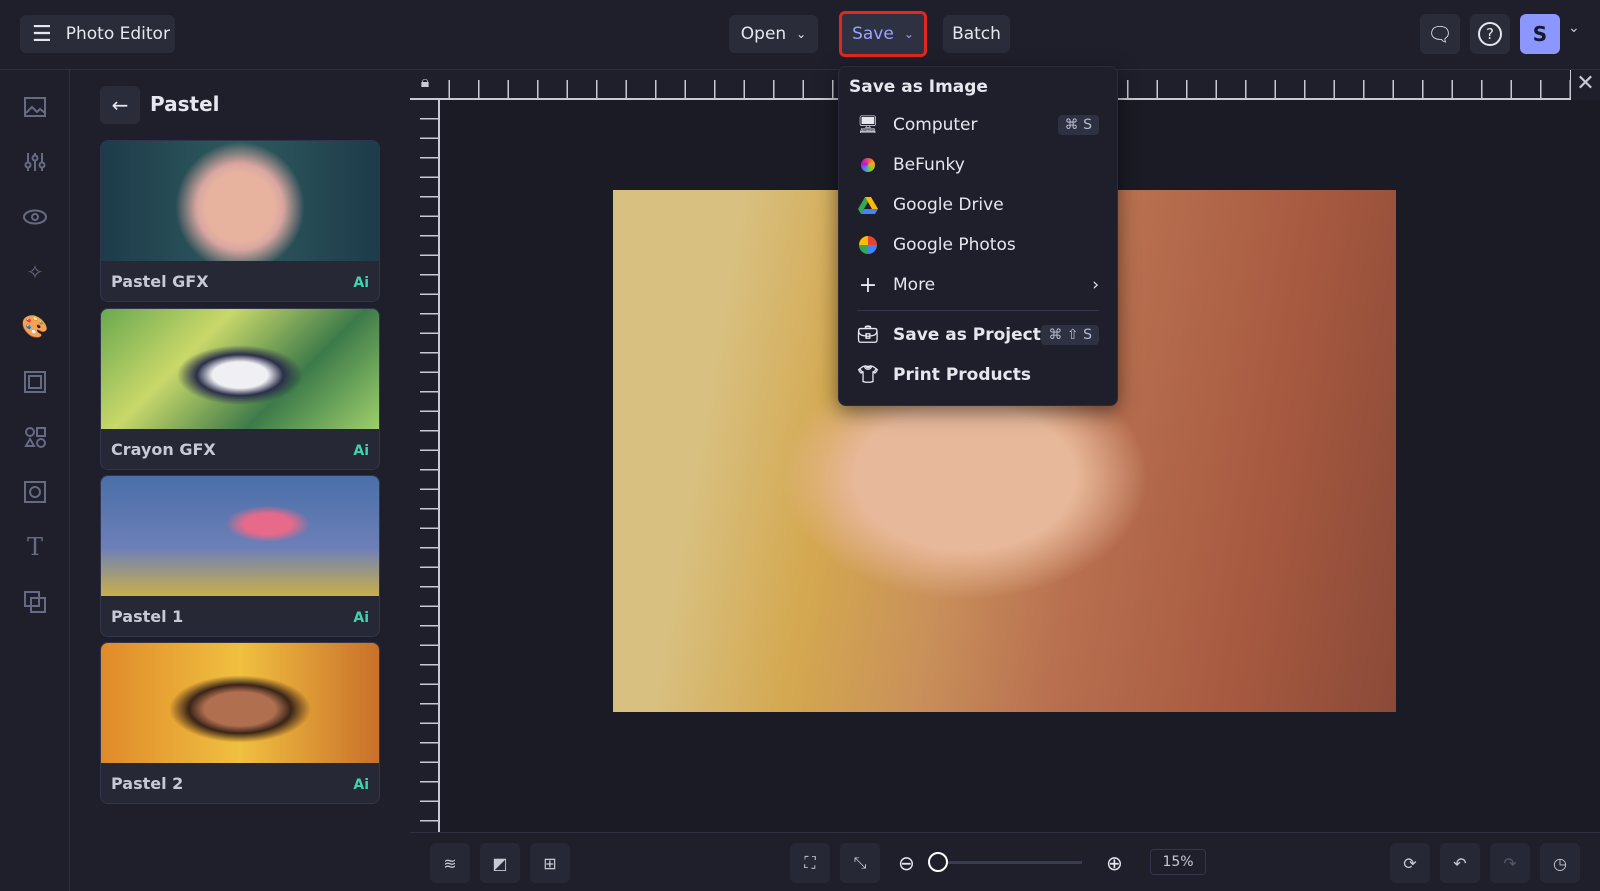 This screenshot has height=891, width=1600. What do you see at coordinates (160, 281) in the screenshot?
I see `effect-label: Pastel GFX` at bounding box center [160, 281].